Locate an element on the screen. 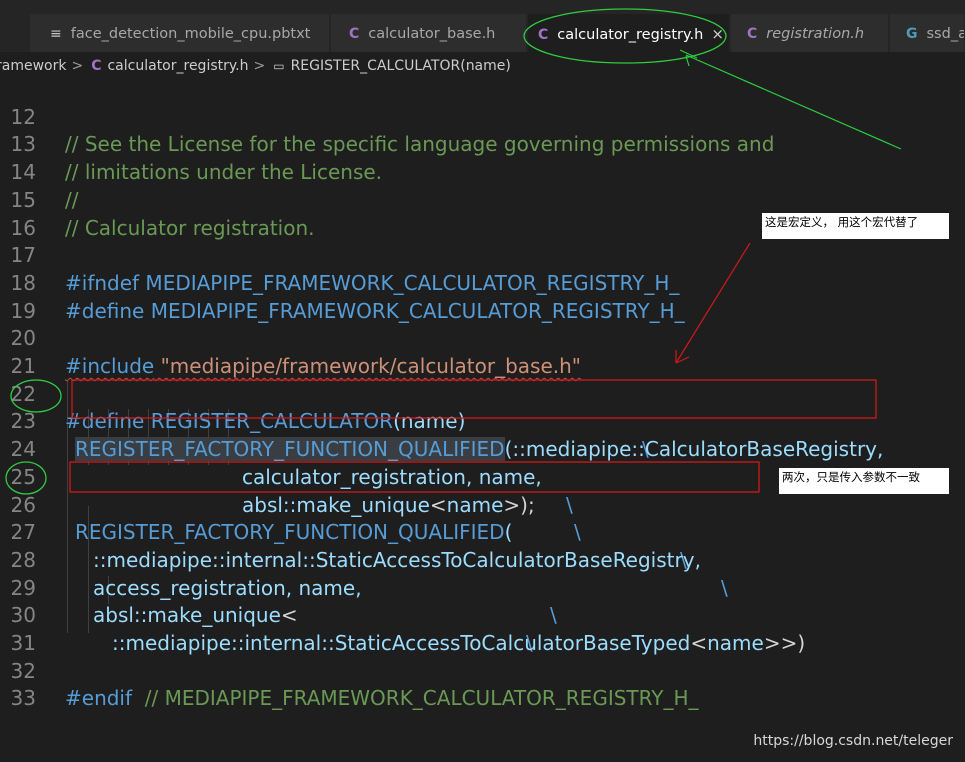 This screenshot has width=965, height=762. code-line: 22 #define REGISTER_CALCULATOR(name) \ is located at coordinates (482, 407).